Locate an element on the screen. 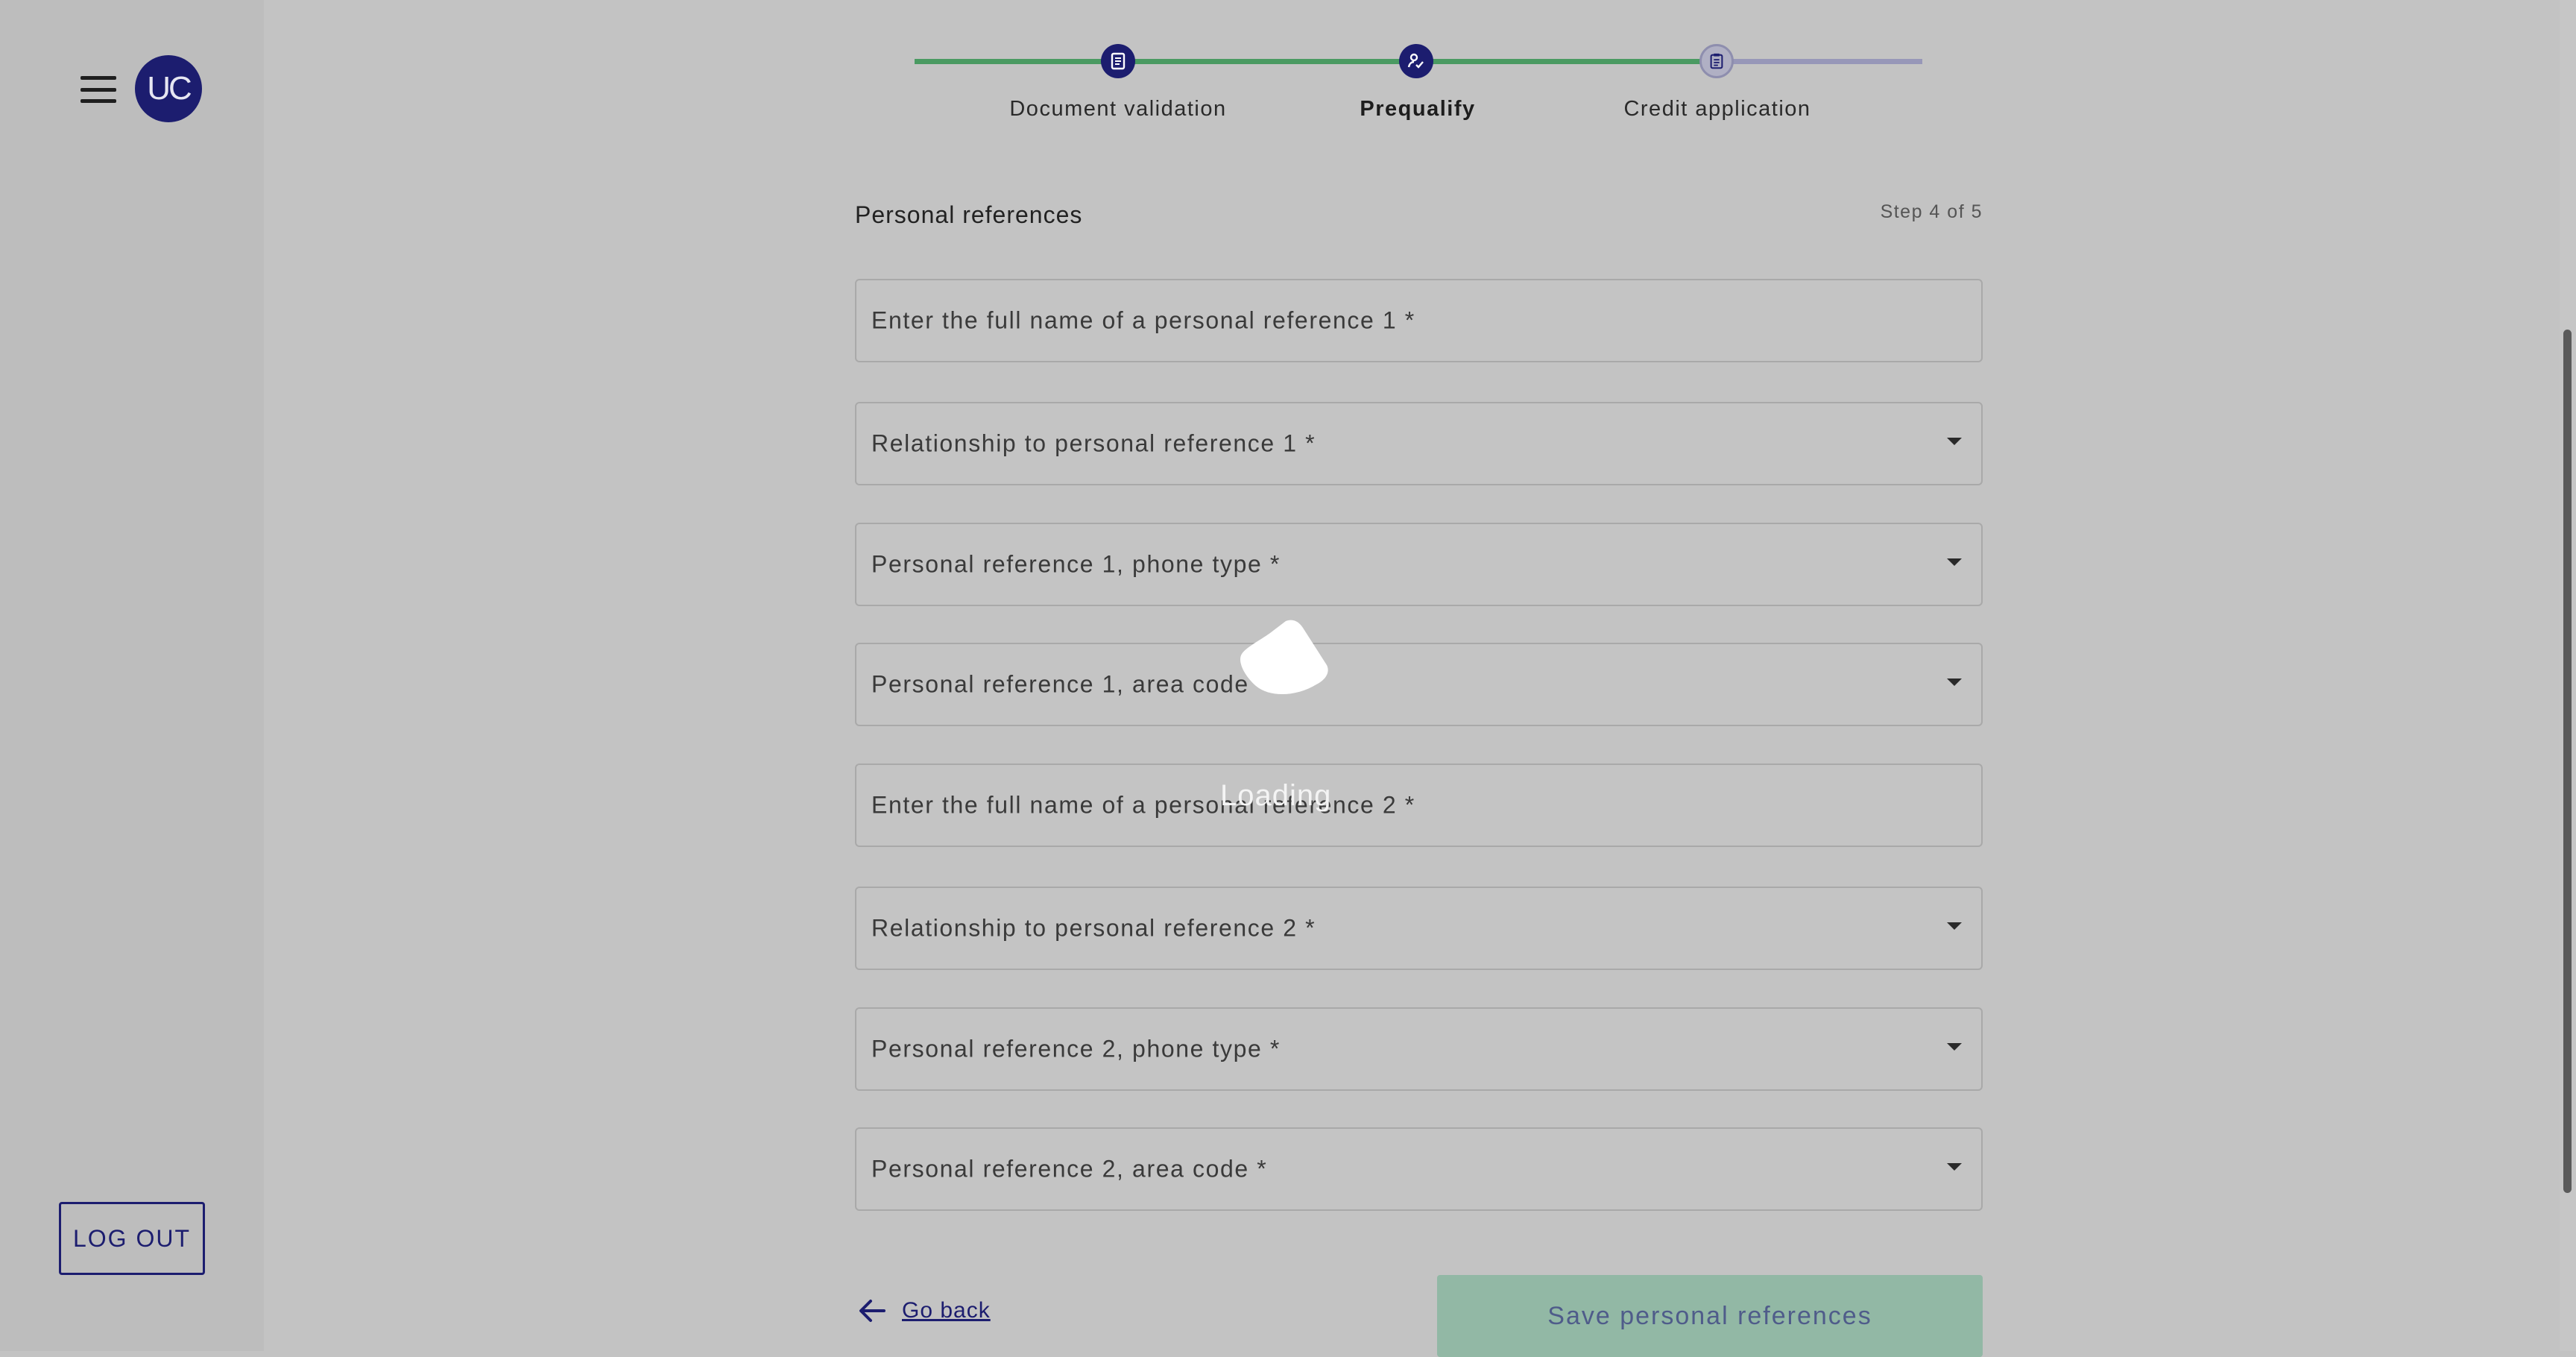 The height and width of the screenshot is (1357, 2576). field-placeholder: Relationship to personal reference 1 * is located at coordinates (1093, 443).